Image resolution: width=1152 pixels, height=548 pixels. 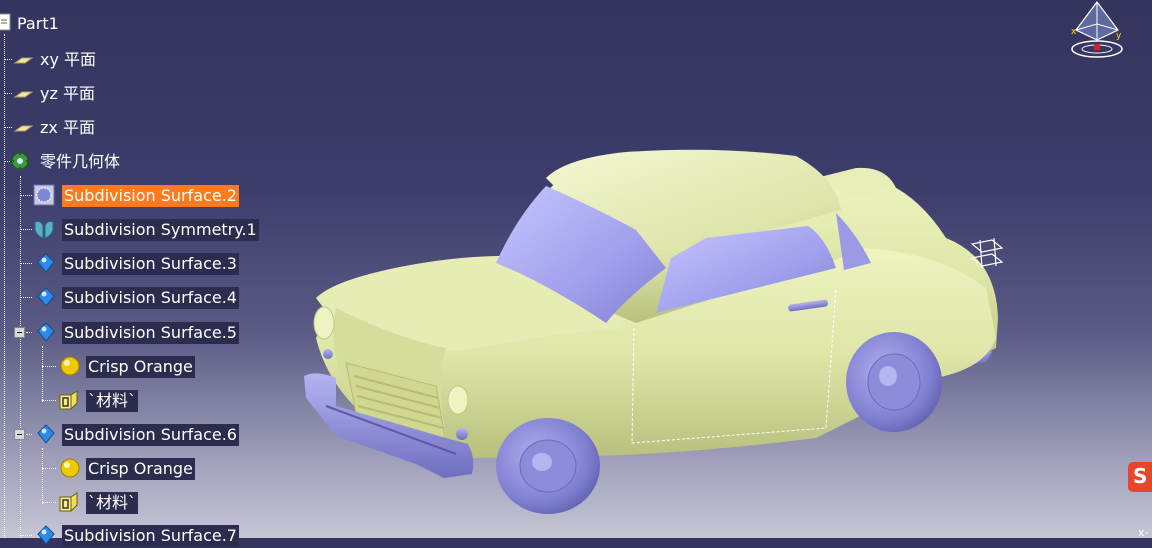 What do you see at coordinates (80, 161) in the screenshot?
I see `tree-item-label: 零件几何体` at bounding box center [80, 161].